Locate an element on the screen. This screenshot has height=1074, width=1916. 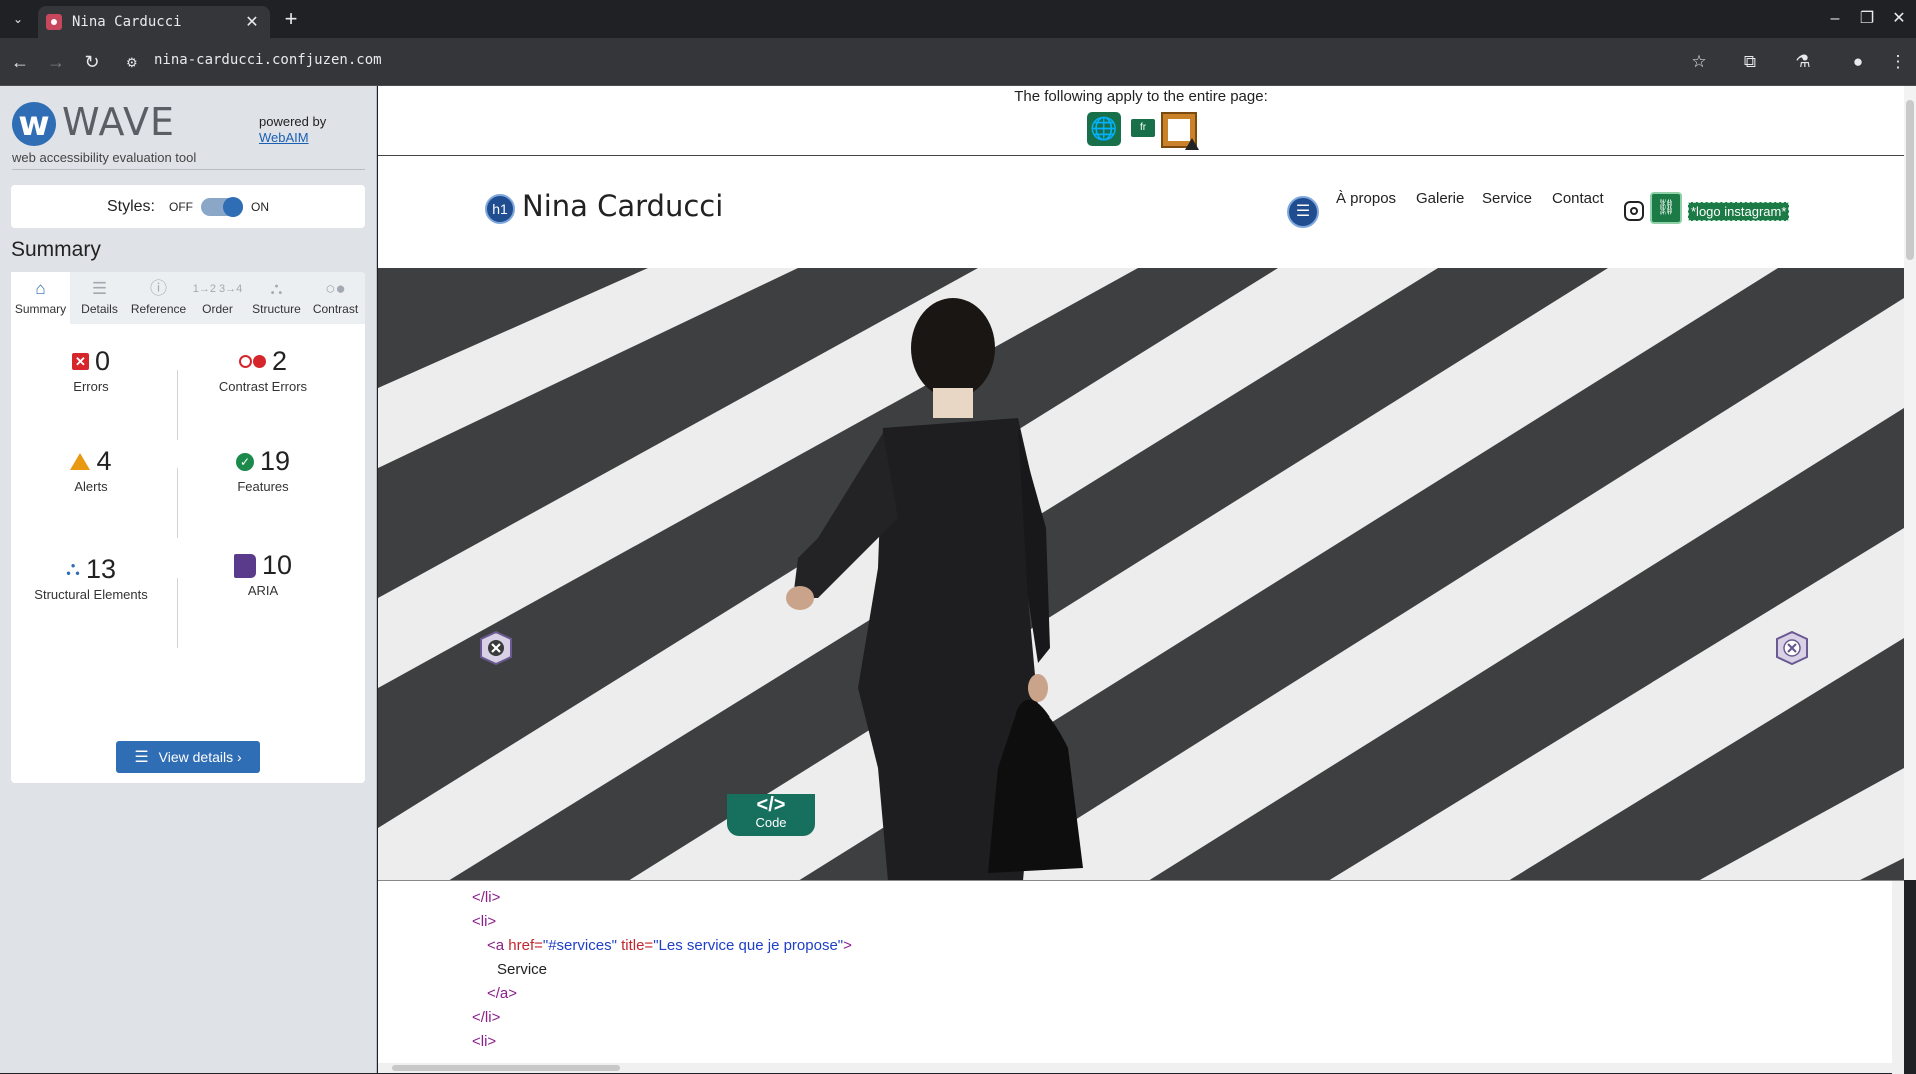
menu-dots-icon: ⋮ is located at coordinates (1898, 62).